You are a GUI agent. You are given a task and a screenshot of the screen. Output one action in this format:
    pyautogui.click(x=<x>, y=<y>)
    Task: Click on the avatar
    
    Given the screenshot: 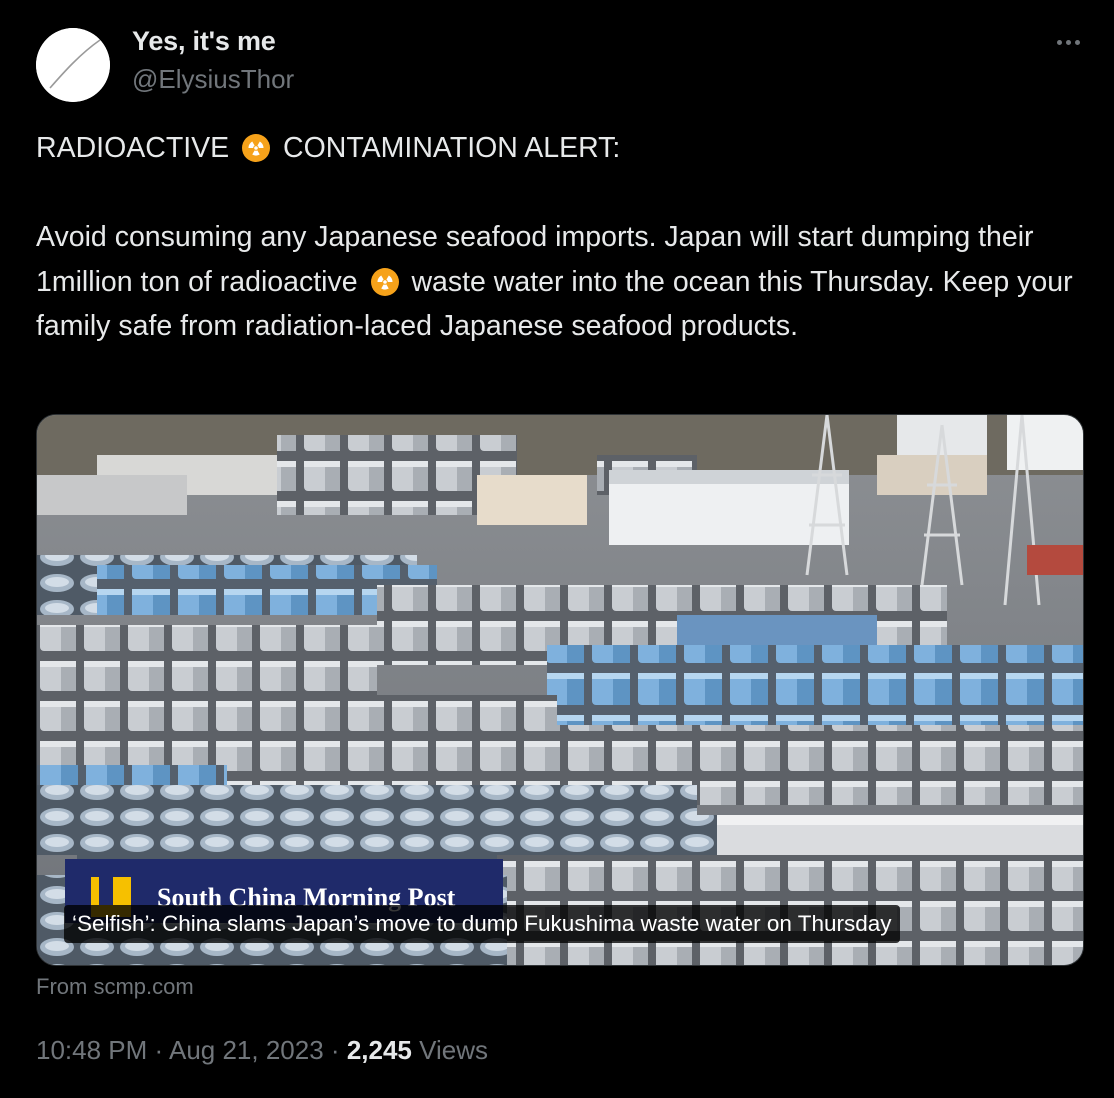 What is the action you would take?
    pyautogui.click(x=73, y=65)
    